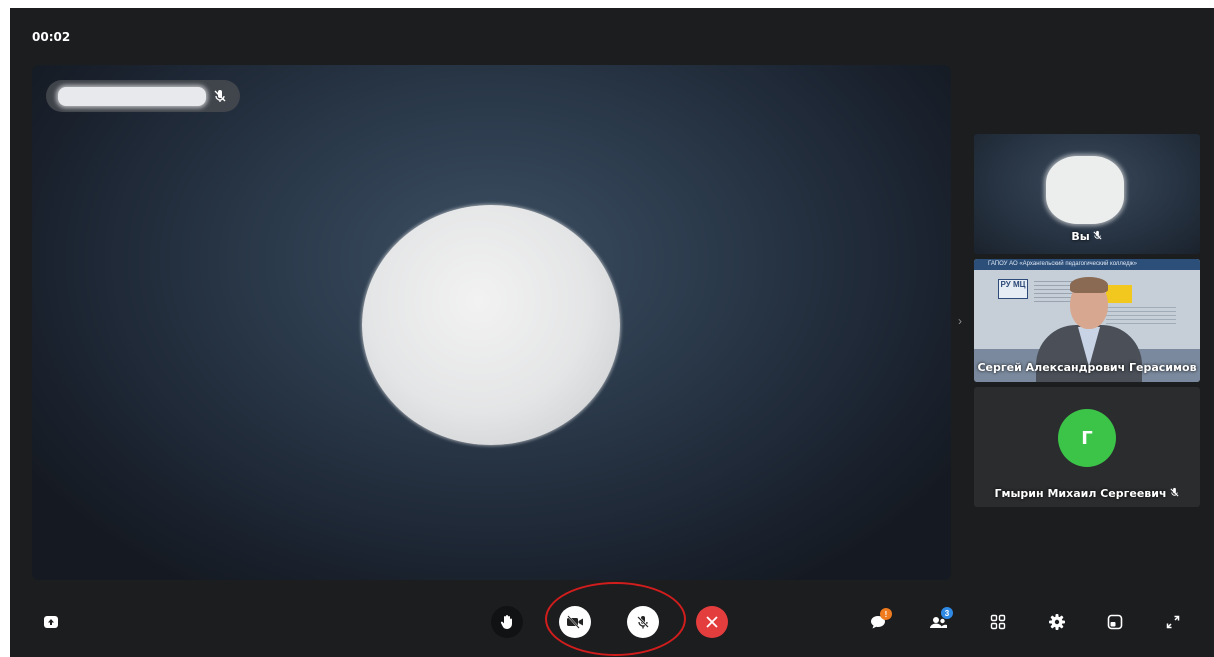  I want to click on annotation-highlight-ring, so click(615, 619).